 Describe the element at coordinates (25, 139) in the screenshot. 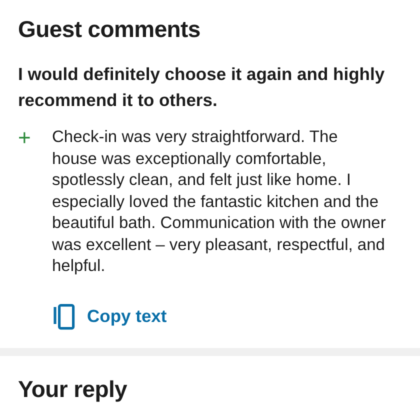

I see `plus-sign: +` at that location.